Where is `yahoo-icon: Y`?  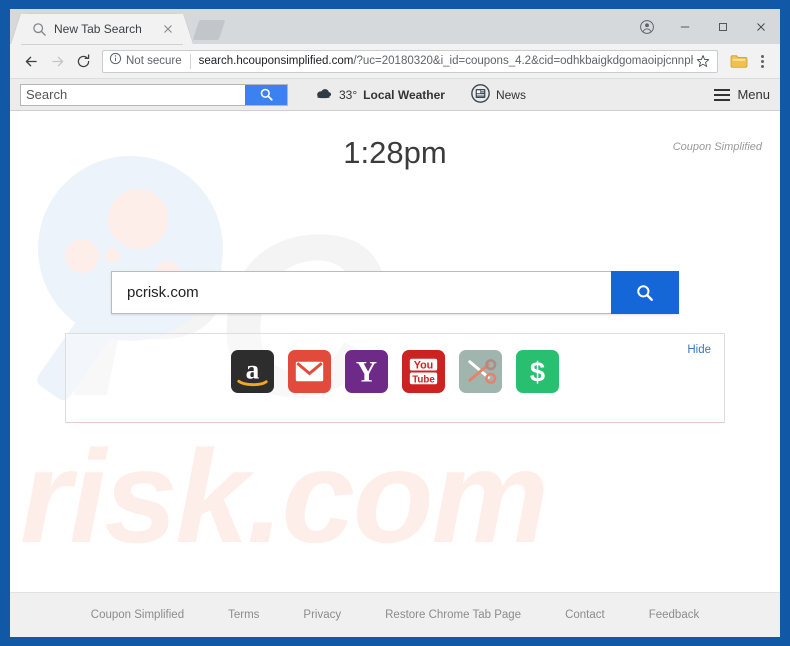 yahoo-icon: Y is located at coordinates (366, 372).